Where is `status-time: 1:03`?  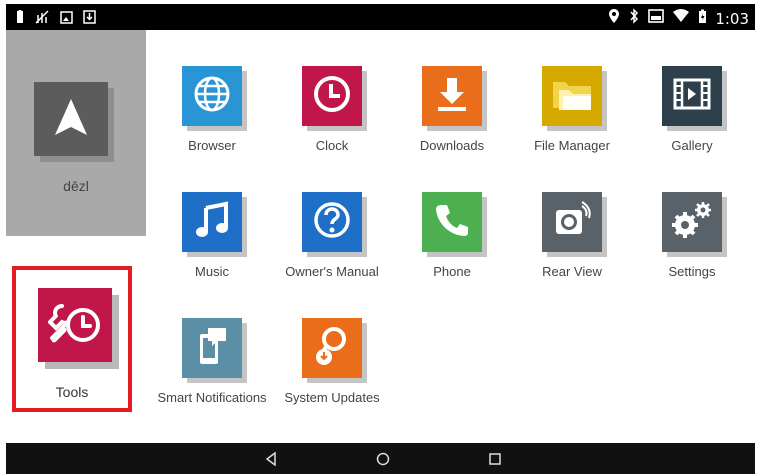 status-time: 1:03 is located at coordinates (732, 18).